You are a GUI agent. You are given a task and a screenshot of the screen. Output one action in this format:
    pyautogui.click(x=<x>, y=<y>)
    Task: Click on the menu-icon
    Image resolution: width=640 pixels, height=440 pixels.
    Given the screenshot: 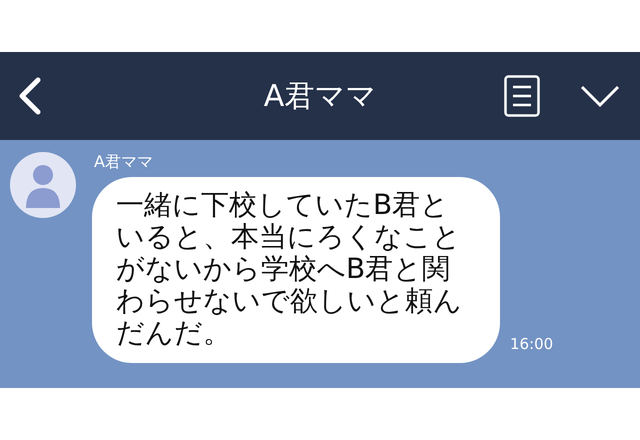 What is the action you would take?
    pyautogui.click(x=522, y=96)
    